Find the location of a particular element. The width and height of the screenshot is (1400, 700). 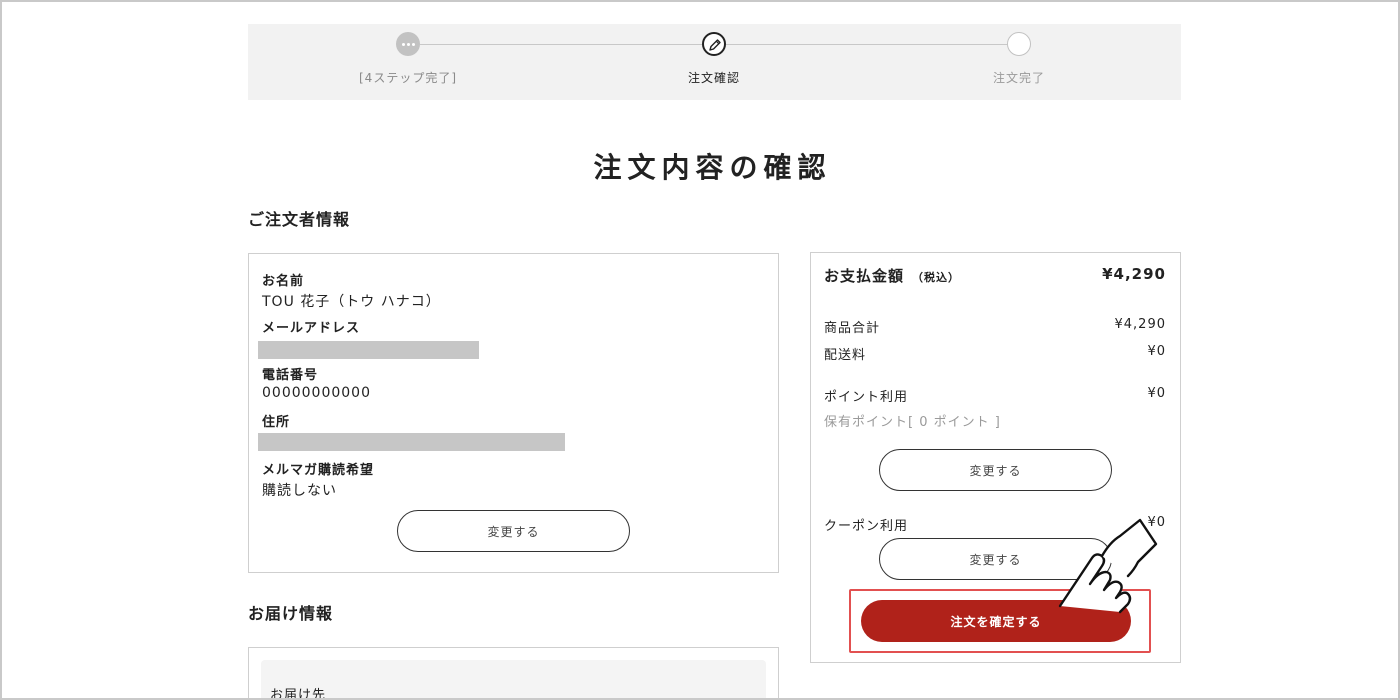

name-value: TOU 花子（トウ ハナコ） is located at coordinates (351, 302).